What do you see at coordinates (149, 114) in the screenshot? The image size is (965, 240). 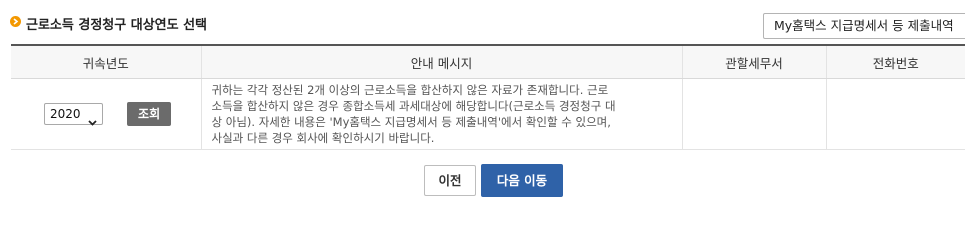 I see `search-button: 조회` at bounding box center [149, 114].